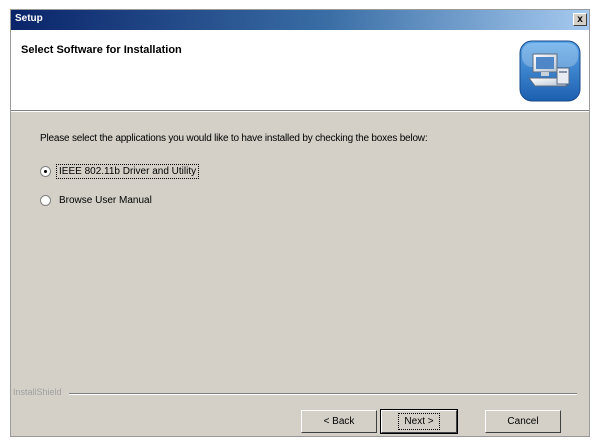 The image size is (594, 448). Describe the element at coordinates (300, 20) in the screenshot. I see `title-bar: Setup x` at that location.